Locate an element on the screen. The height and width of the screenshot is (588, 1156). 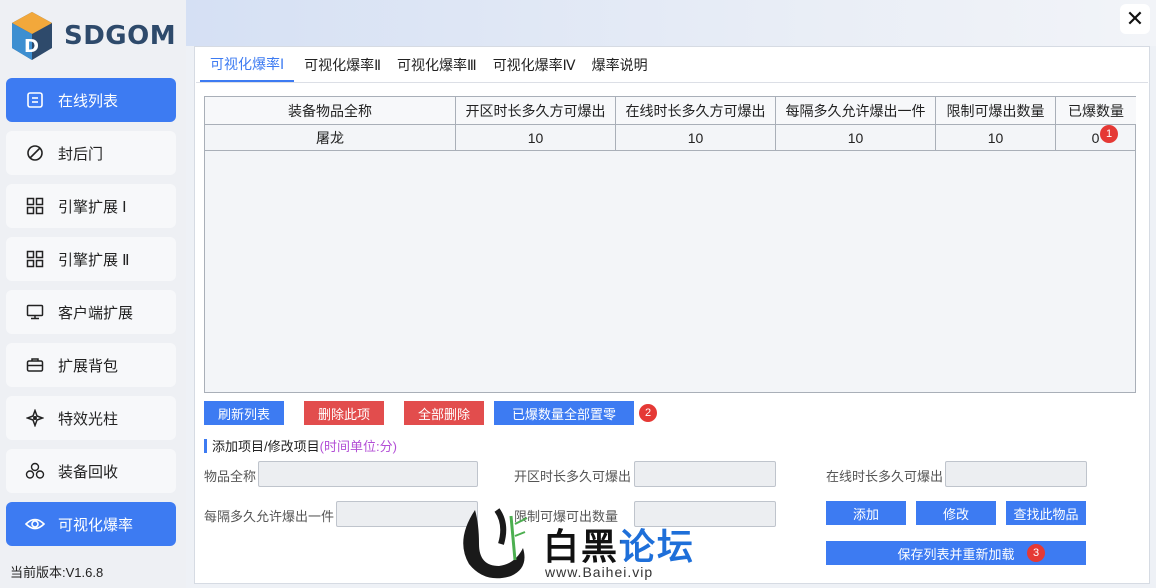
section-title: 添加项目/修改项目 is located at coordinates (266, 446).